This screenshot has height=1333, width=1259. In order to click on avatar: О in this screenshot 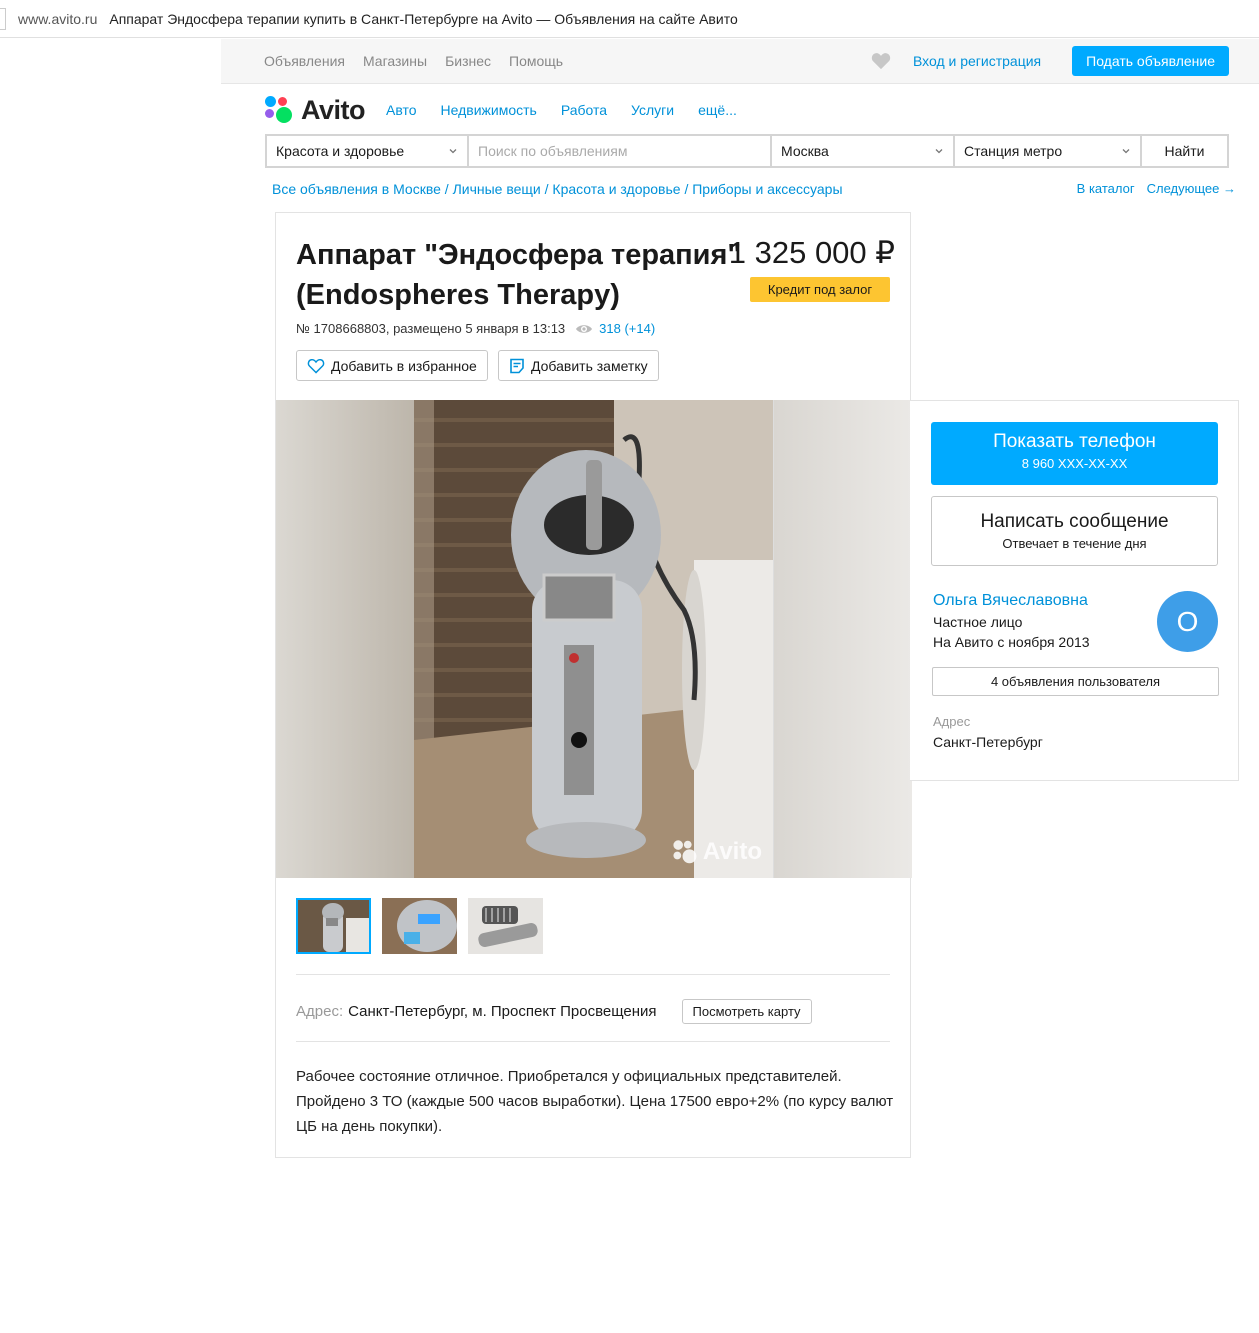, I will do `click(1187, 621)`.